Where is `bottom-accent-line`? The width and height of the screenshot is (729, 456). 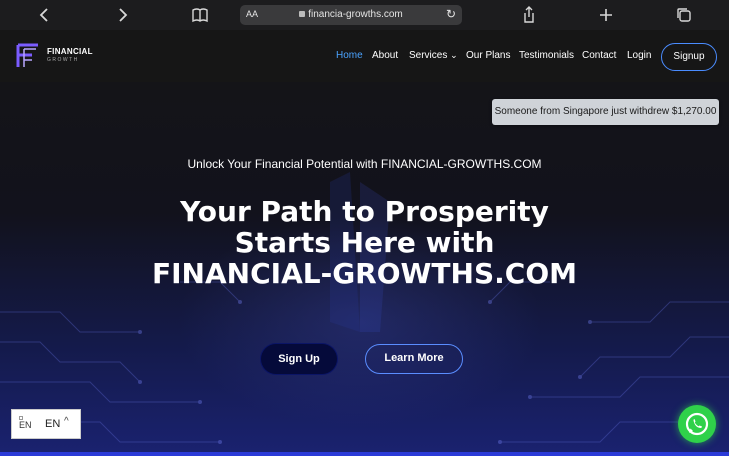
bottom-accent-line is located at coordinates (364, 454).